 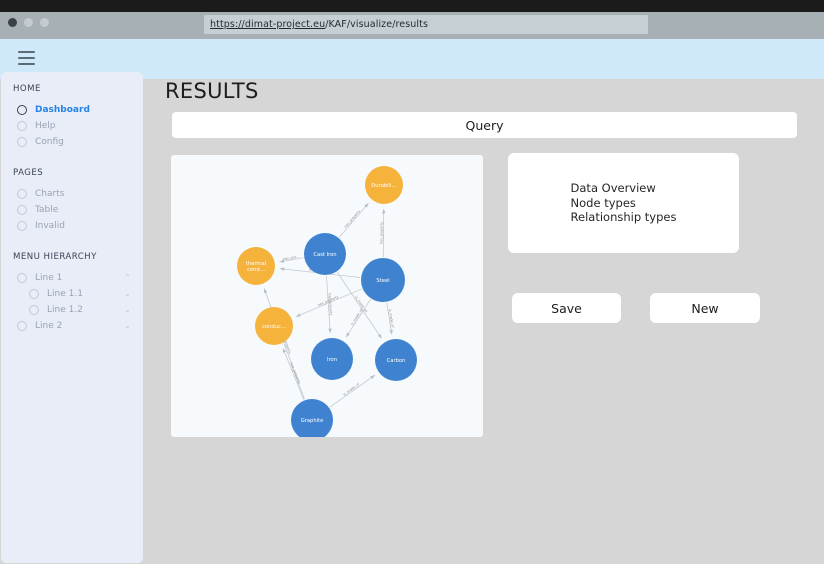 I want to click on sidebar-item-invalid: Invalid, so click(x=72, y=226).